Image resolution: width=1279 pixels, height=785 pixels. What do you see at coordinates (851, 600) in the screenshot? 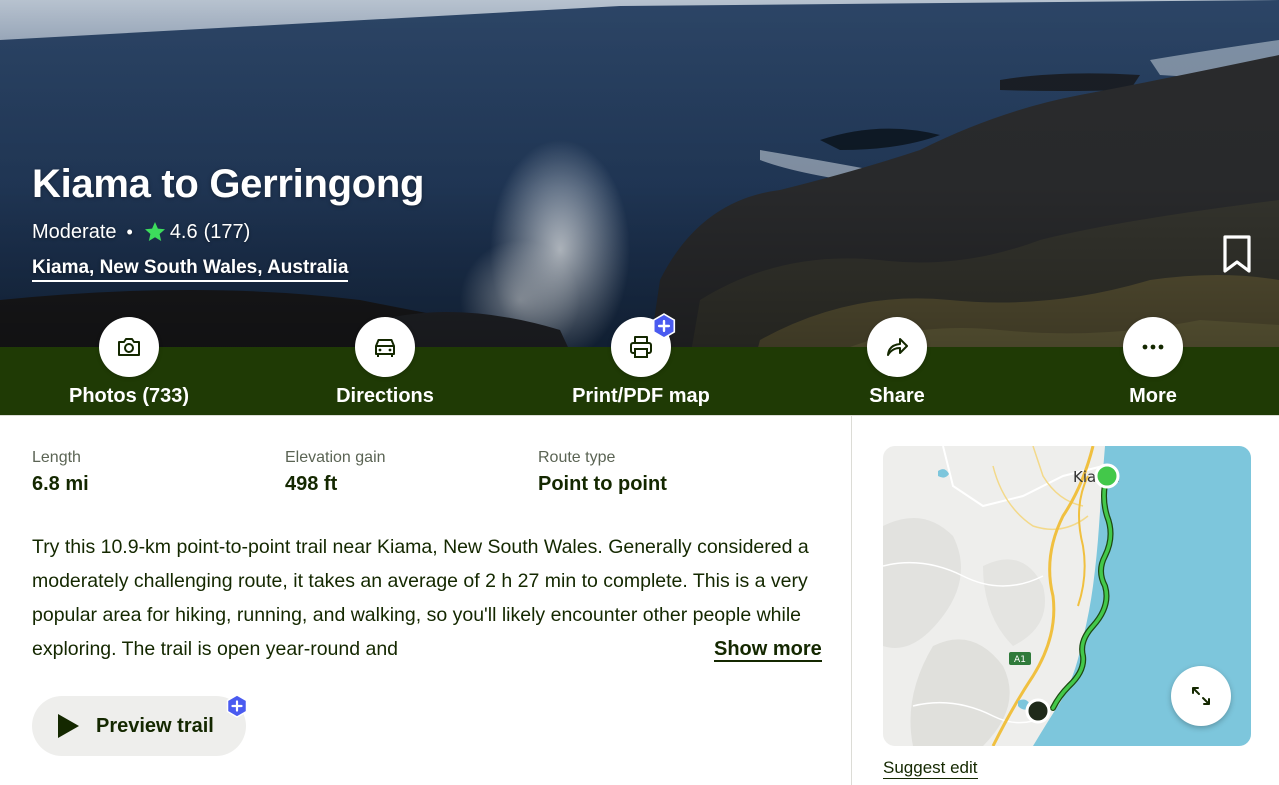
I see `column-divider` at bounding box center [851, 600].